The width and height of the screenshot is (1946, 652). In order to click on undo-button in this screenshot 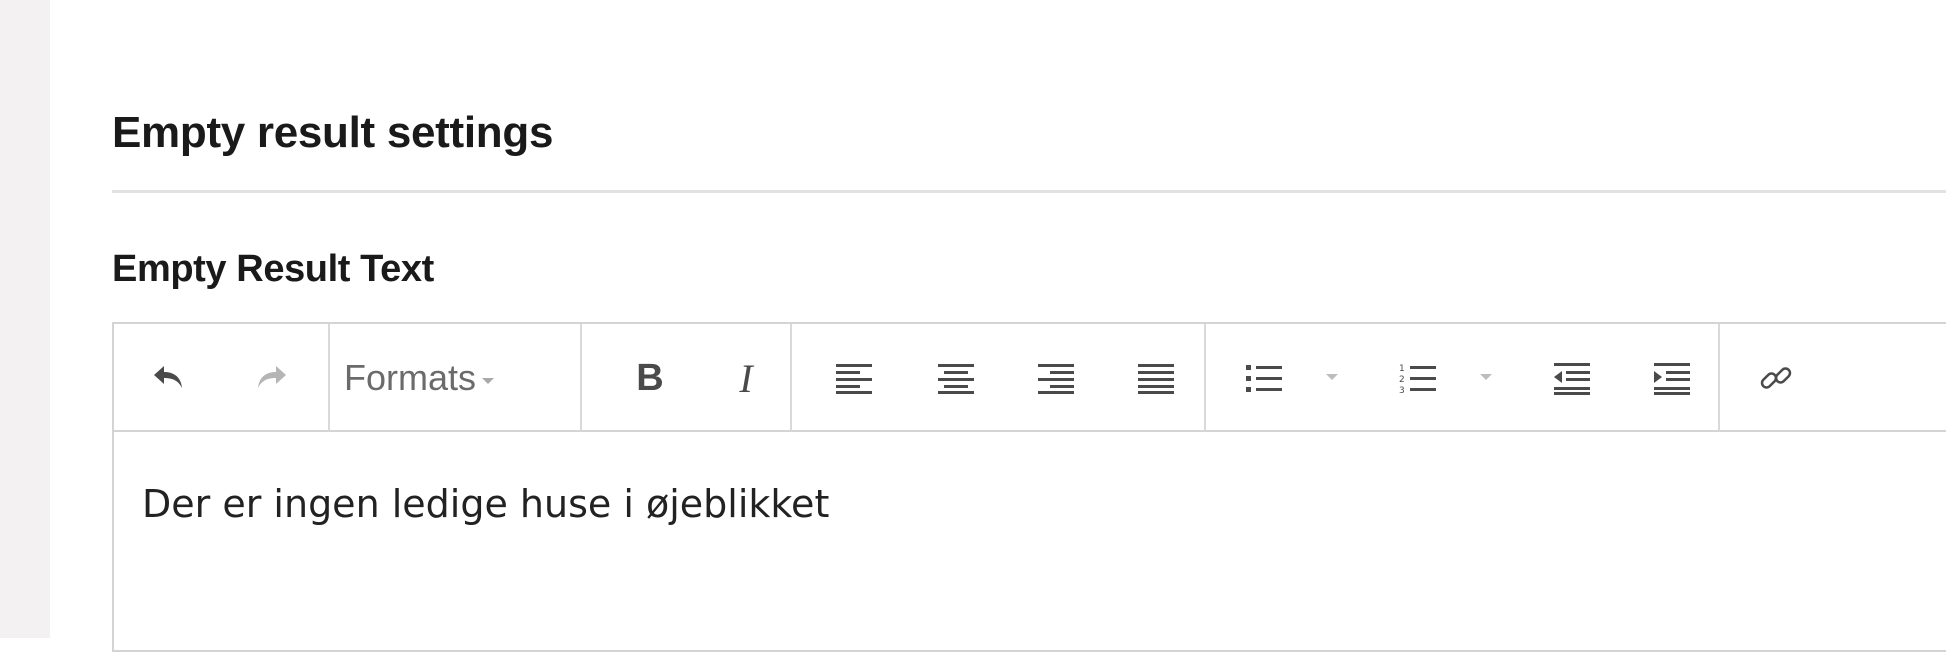, I will do `click(170, 378)`.